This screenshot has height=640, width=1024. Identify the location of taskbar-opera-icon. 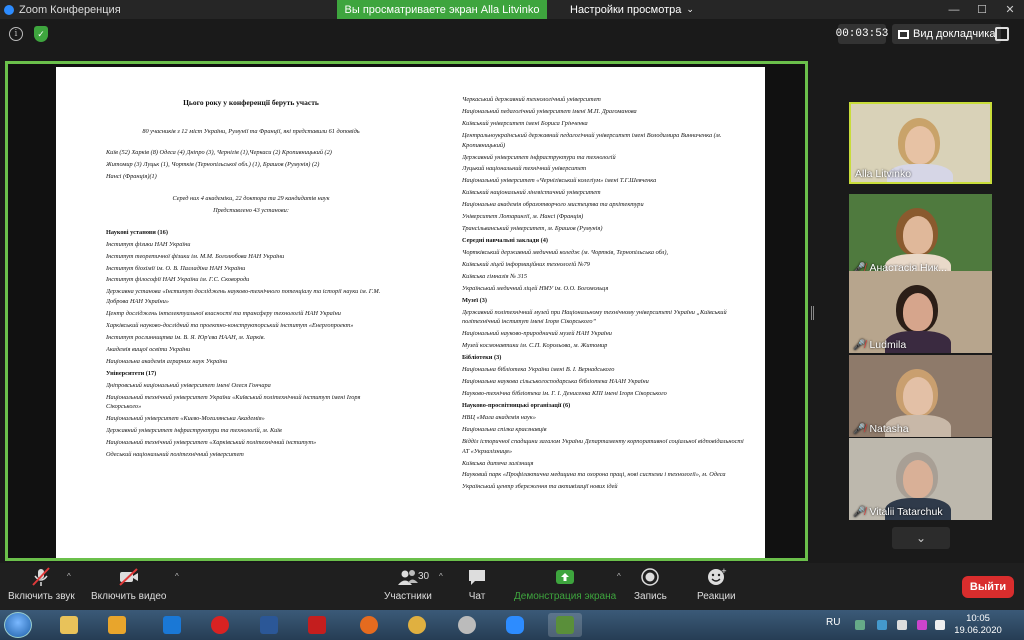
(220, 625).